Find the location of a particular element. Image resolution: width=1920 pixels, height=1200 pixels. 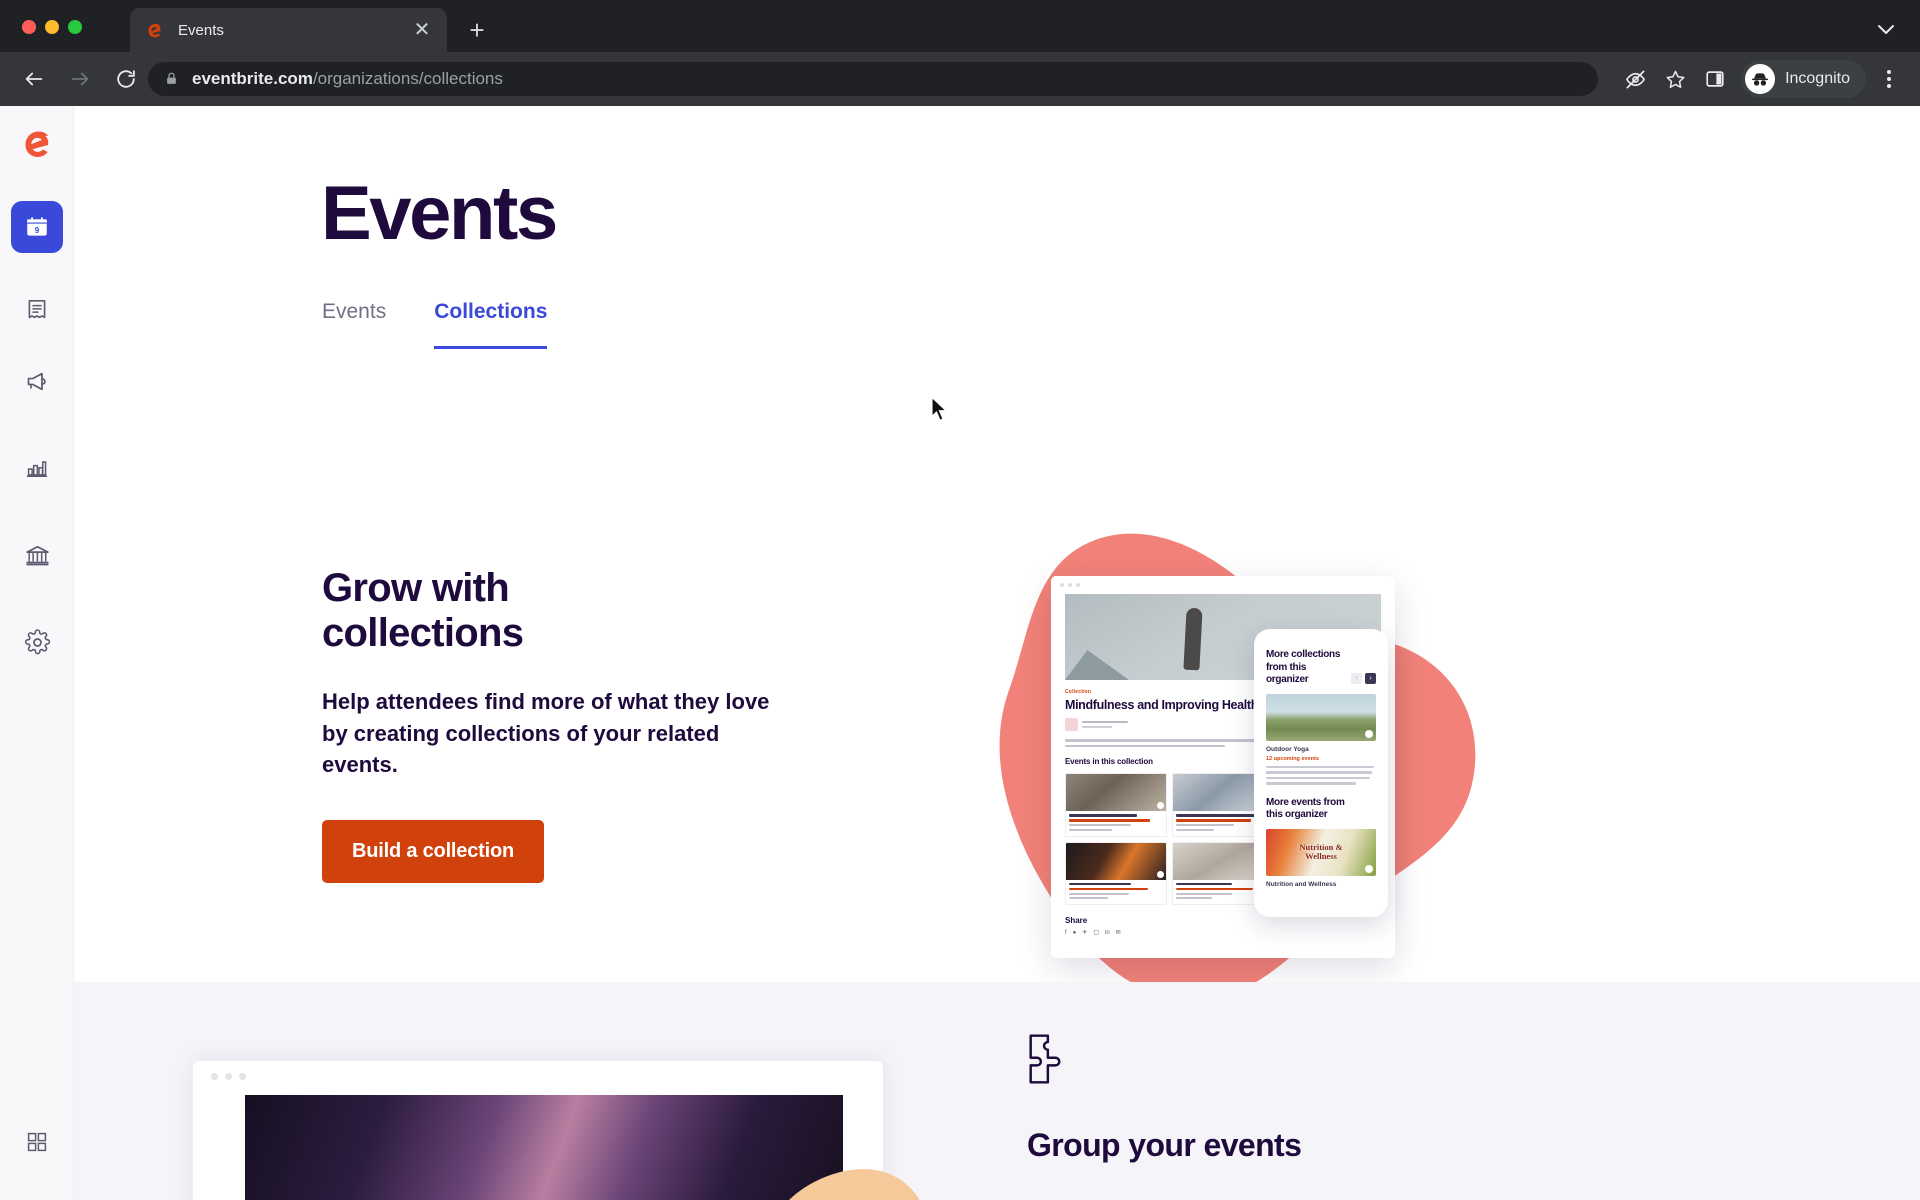

lower-mockup-titlebar is located at coordinates (538, 1076).